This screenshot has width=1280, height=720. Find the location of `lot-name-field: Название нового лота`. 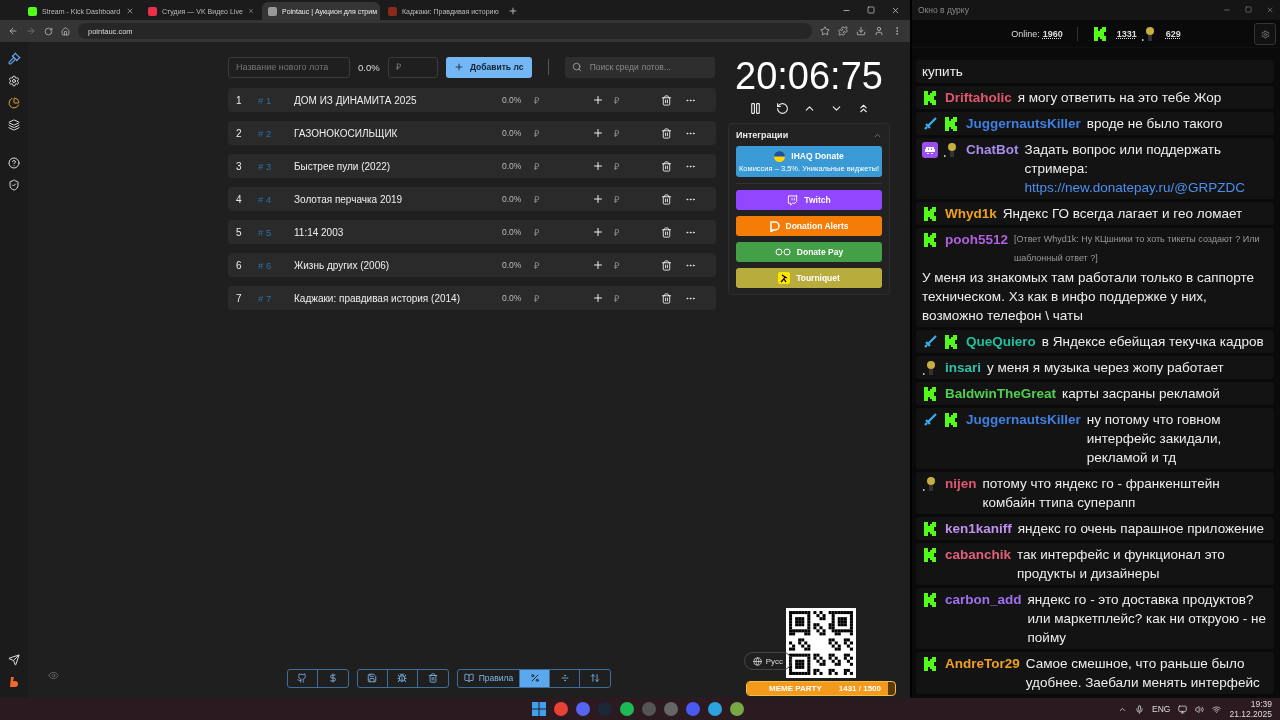

lot-name-field: Название нового лота is located at coordinates (289, 67).